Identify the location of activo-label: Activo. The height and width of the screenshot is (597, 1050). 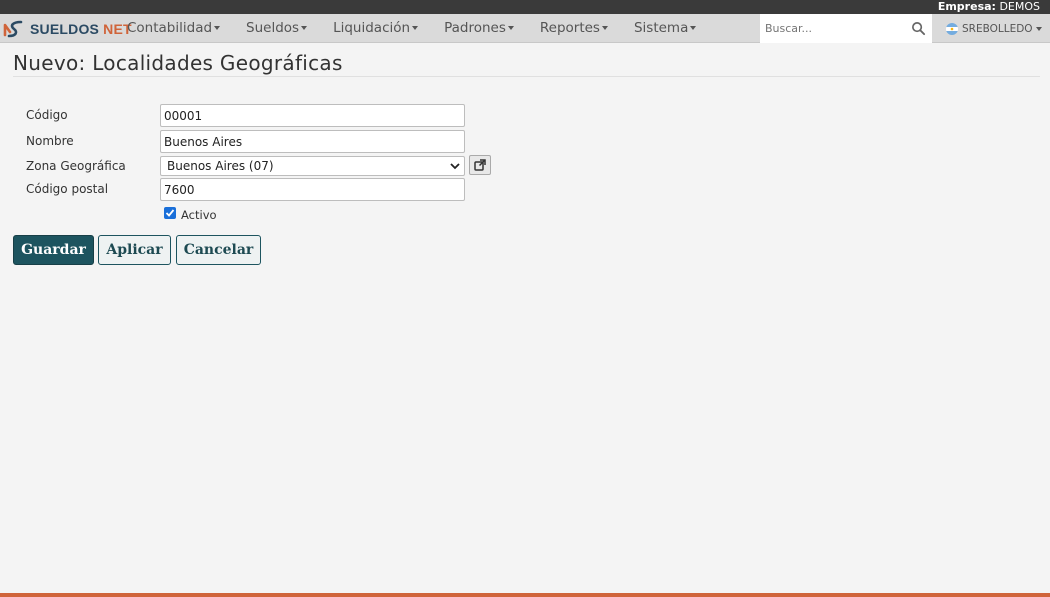
(199, 215).